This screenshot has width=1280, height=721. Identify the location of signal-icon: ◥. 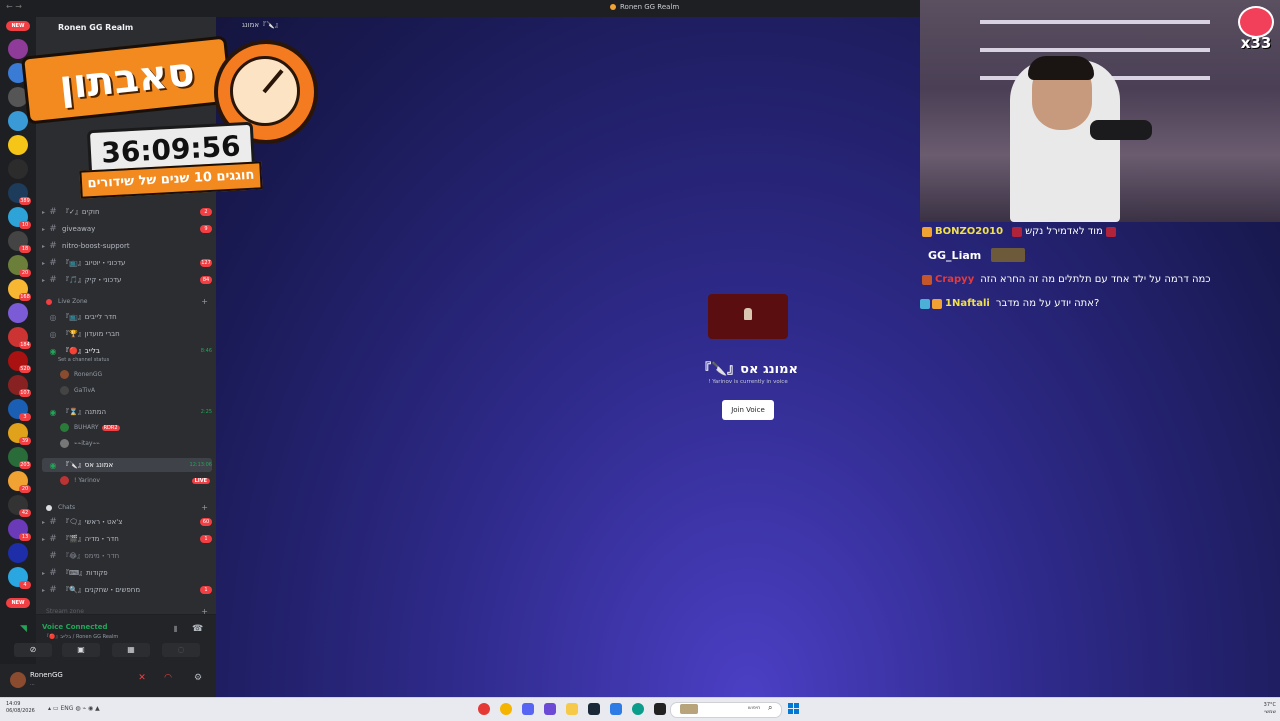
(25, 629).